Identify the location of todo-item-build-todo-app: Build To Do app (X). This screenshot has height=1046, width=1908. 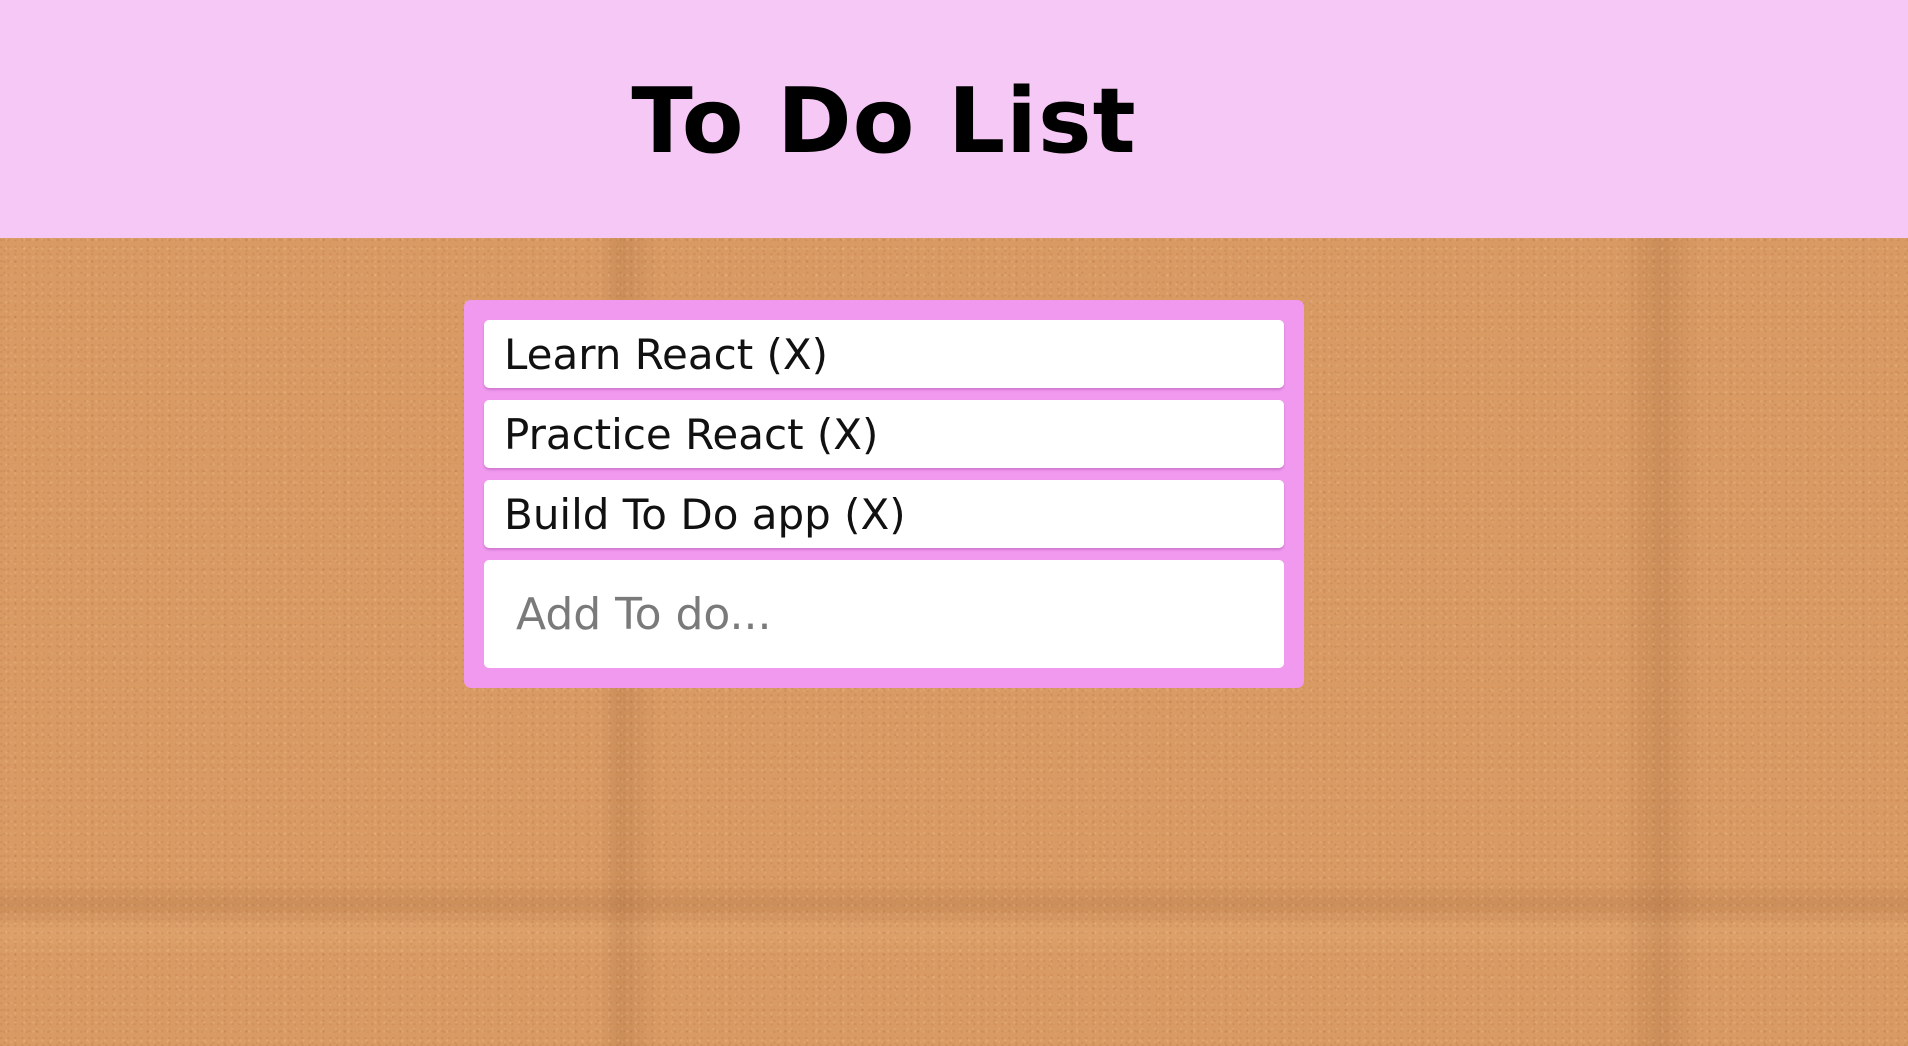
(884, 514).